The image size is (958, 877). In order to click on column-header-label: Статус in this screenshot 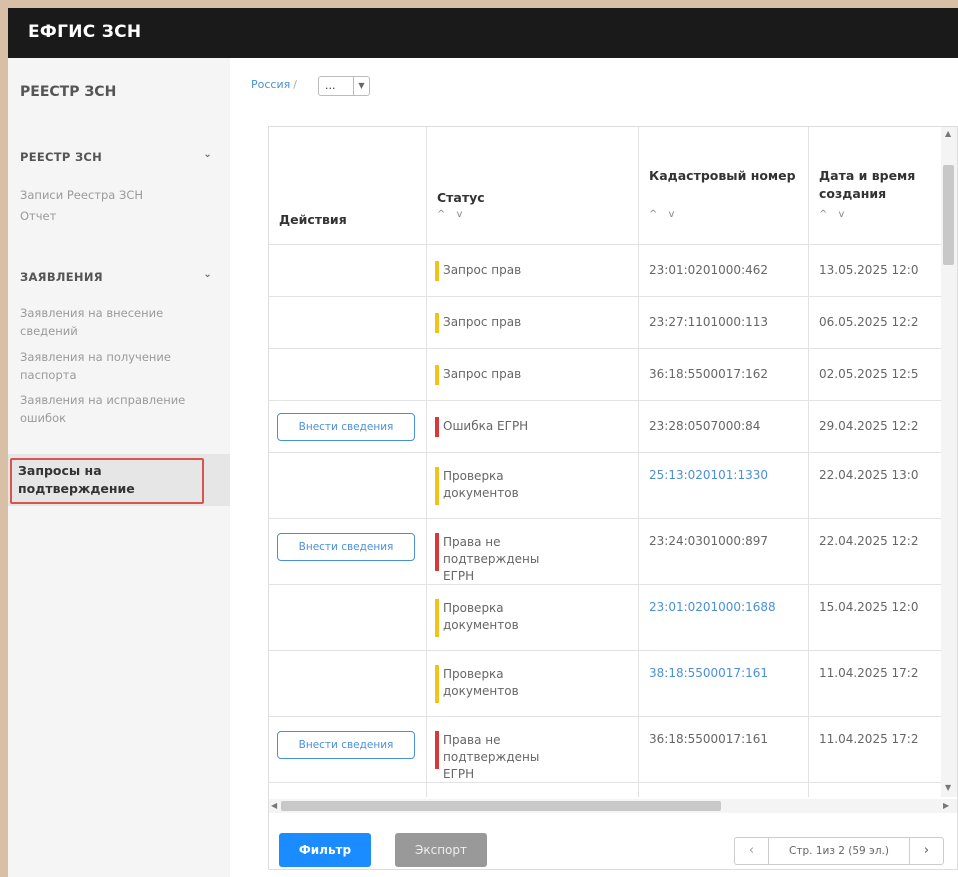, I will do `click(461, 197)`.